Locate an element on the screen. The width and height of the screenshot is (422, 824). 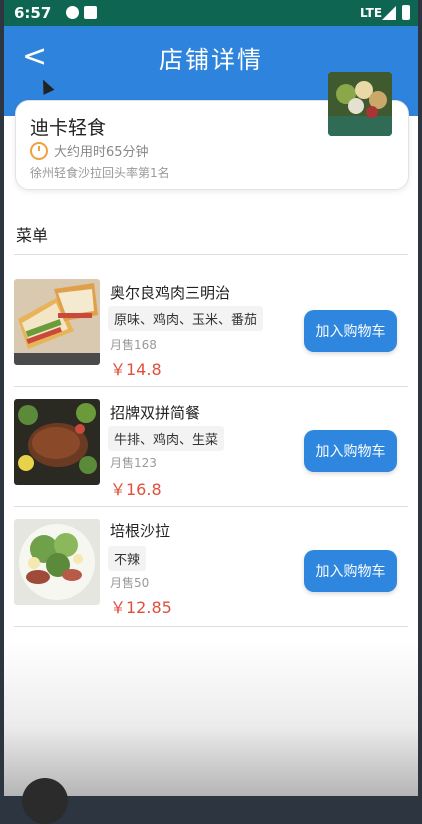
steak-combo-image is located at coordinates (57, 442).